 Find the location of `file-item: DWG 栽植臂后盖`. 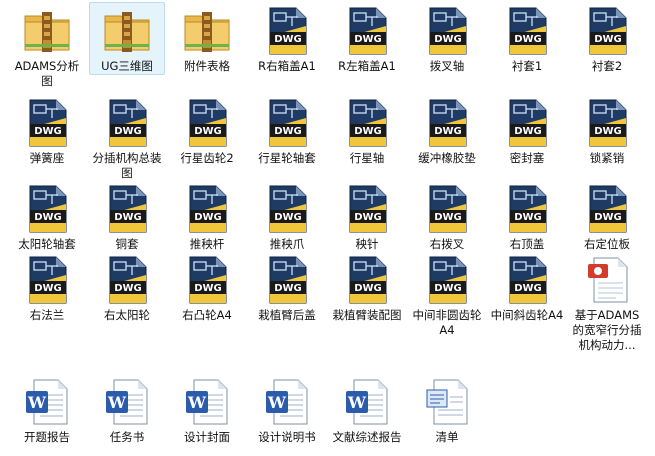

file-item: DWG 栽植臂后盖 is located at coordinates (287, 287).